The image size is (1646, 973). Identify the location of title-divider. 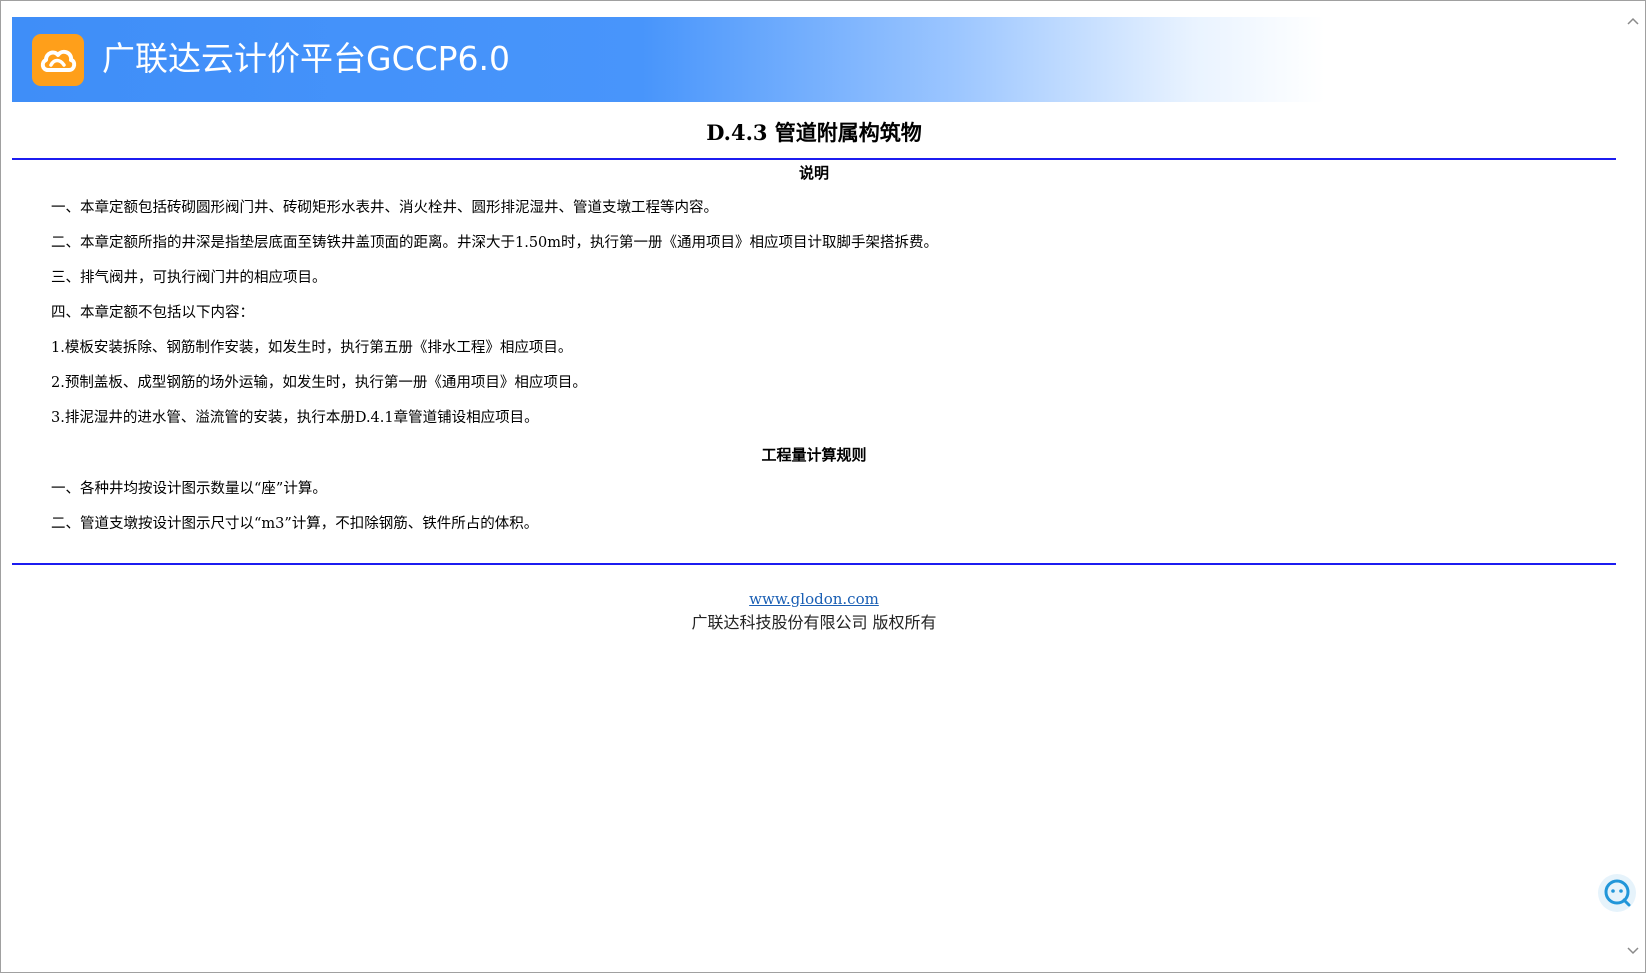
(814, 159).